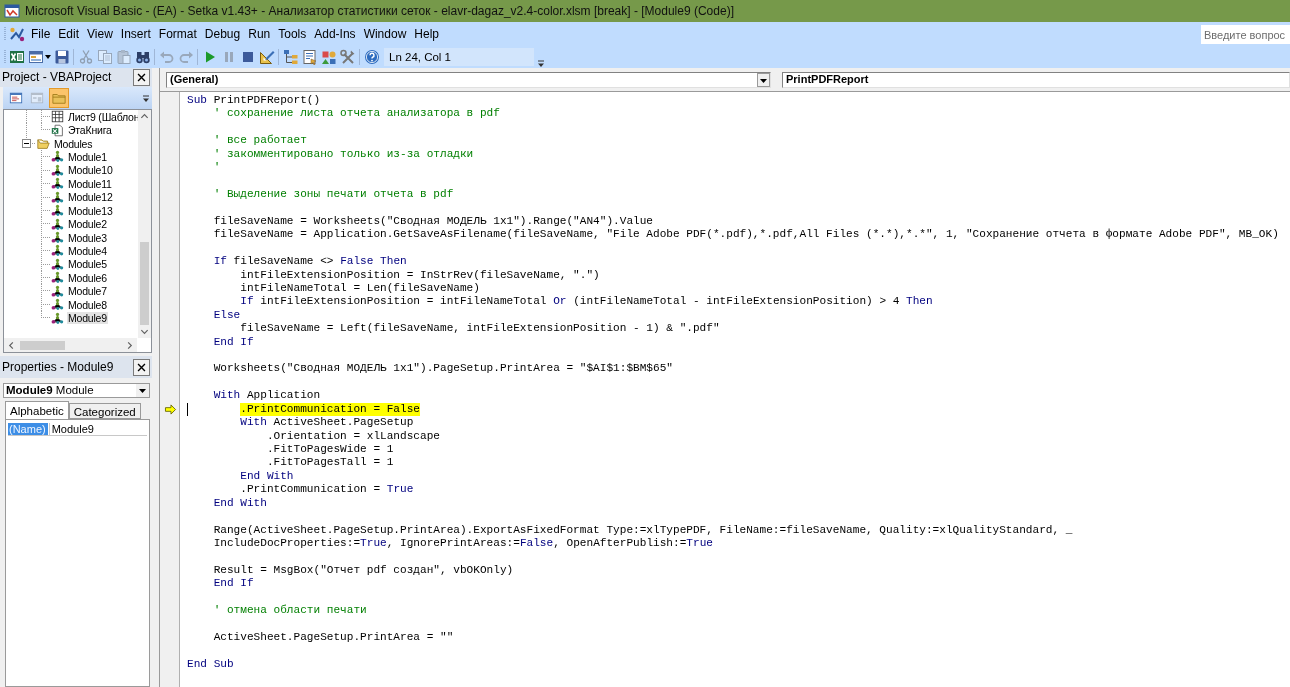 Image resolution: width=1290 pixels, height=687 pixels. Describe the element at coordinates (87, 264) in the screenshot. I see `tree-item: Module5` at that location.